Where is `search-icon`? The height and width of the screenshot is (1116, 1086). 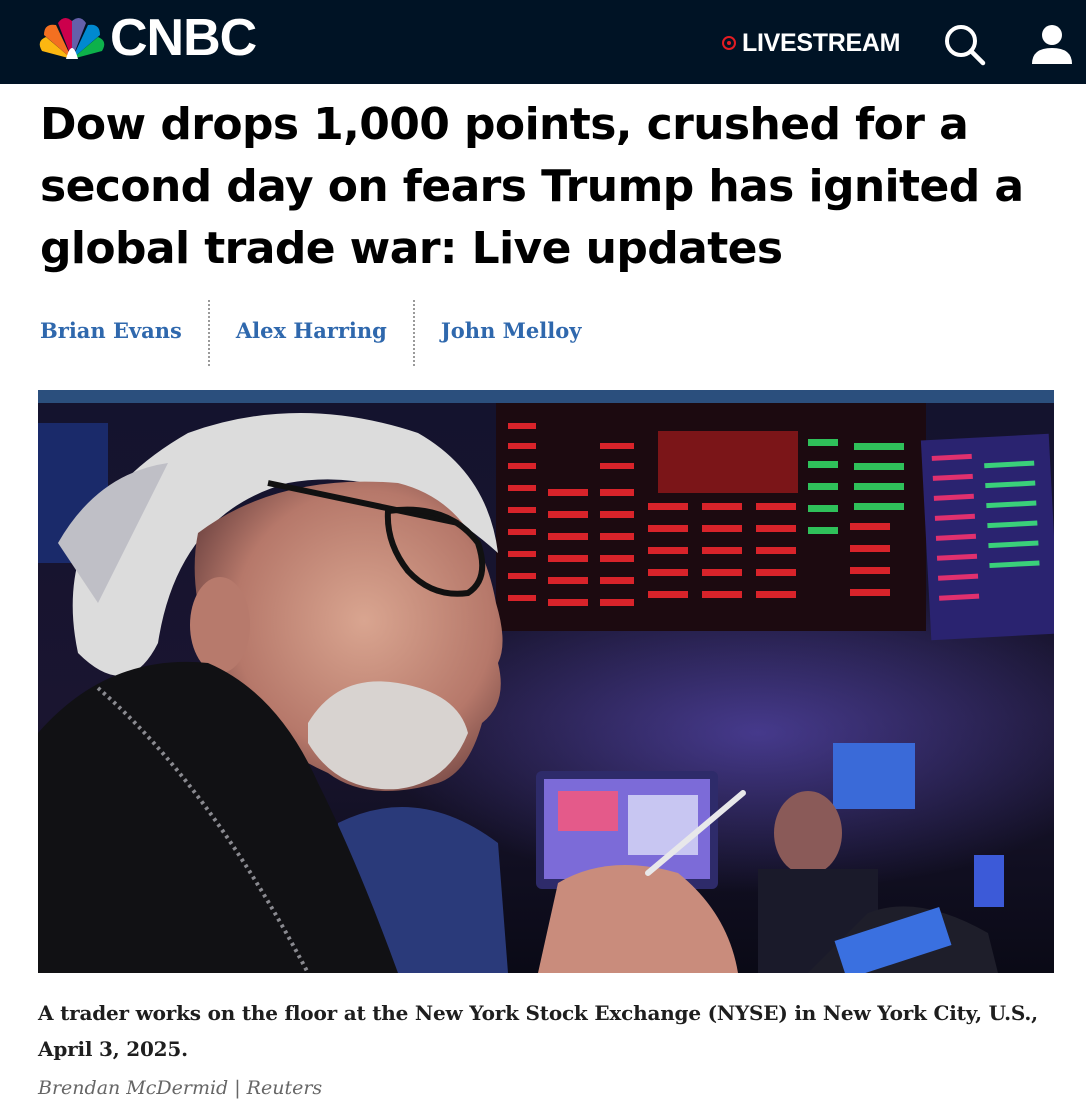
search-icon is located at coordinates (965, 45).